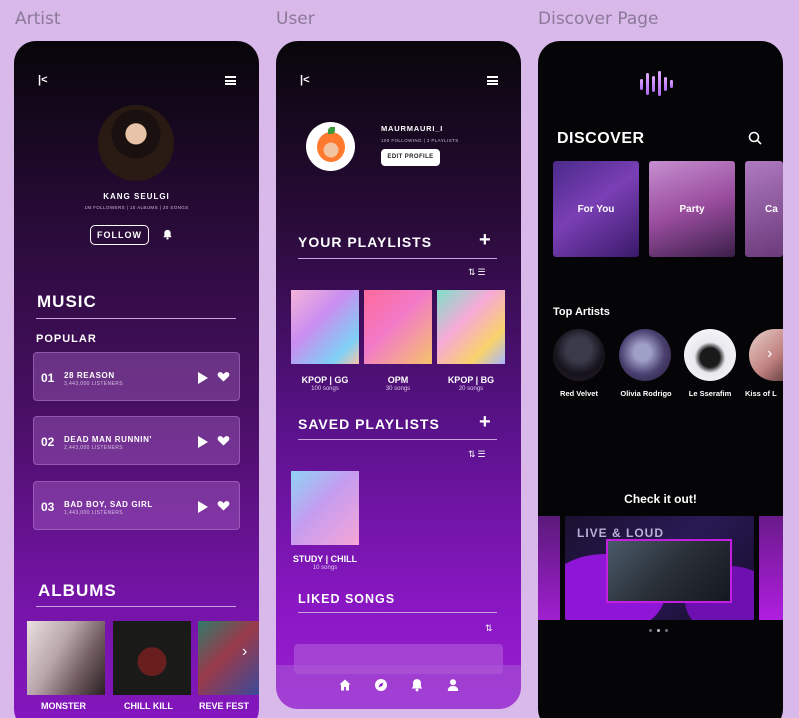  Describe the element at coordinates (136, 606) in the screenshot. I see `albums-divider` at that location.